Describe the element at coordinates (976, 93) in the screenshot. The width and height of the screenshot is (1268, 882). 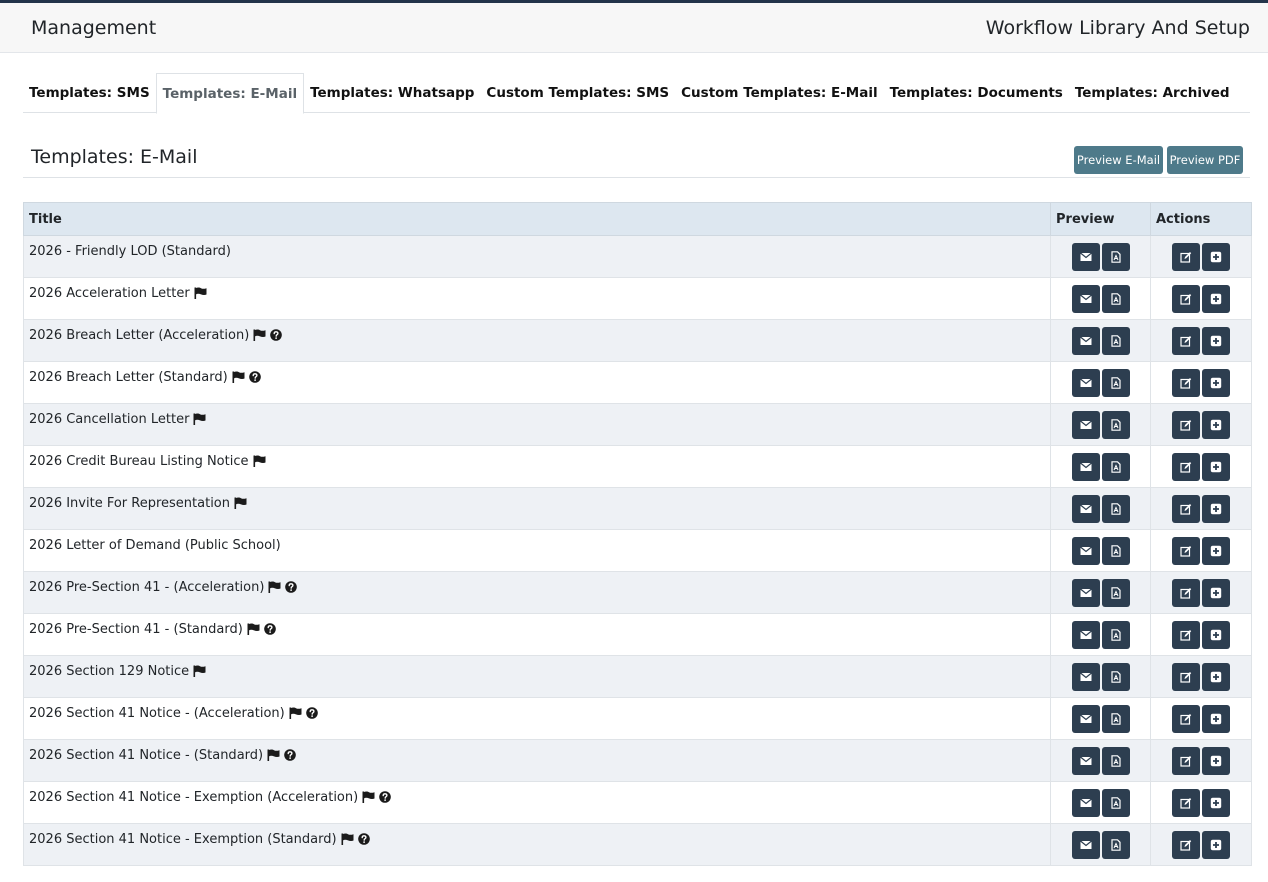
I see `tab-templates-documents: Templates: Documents` at that location.